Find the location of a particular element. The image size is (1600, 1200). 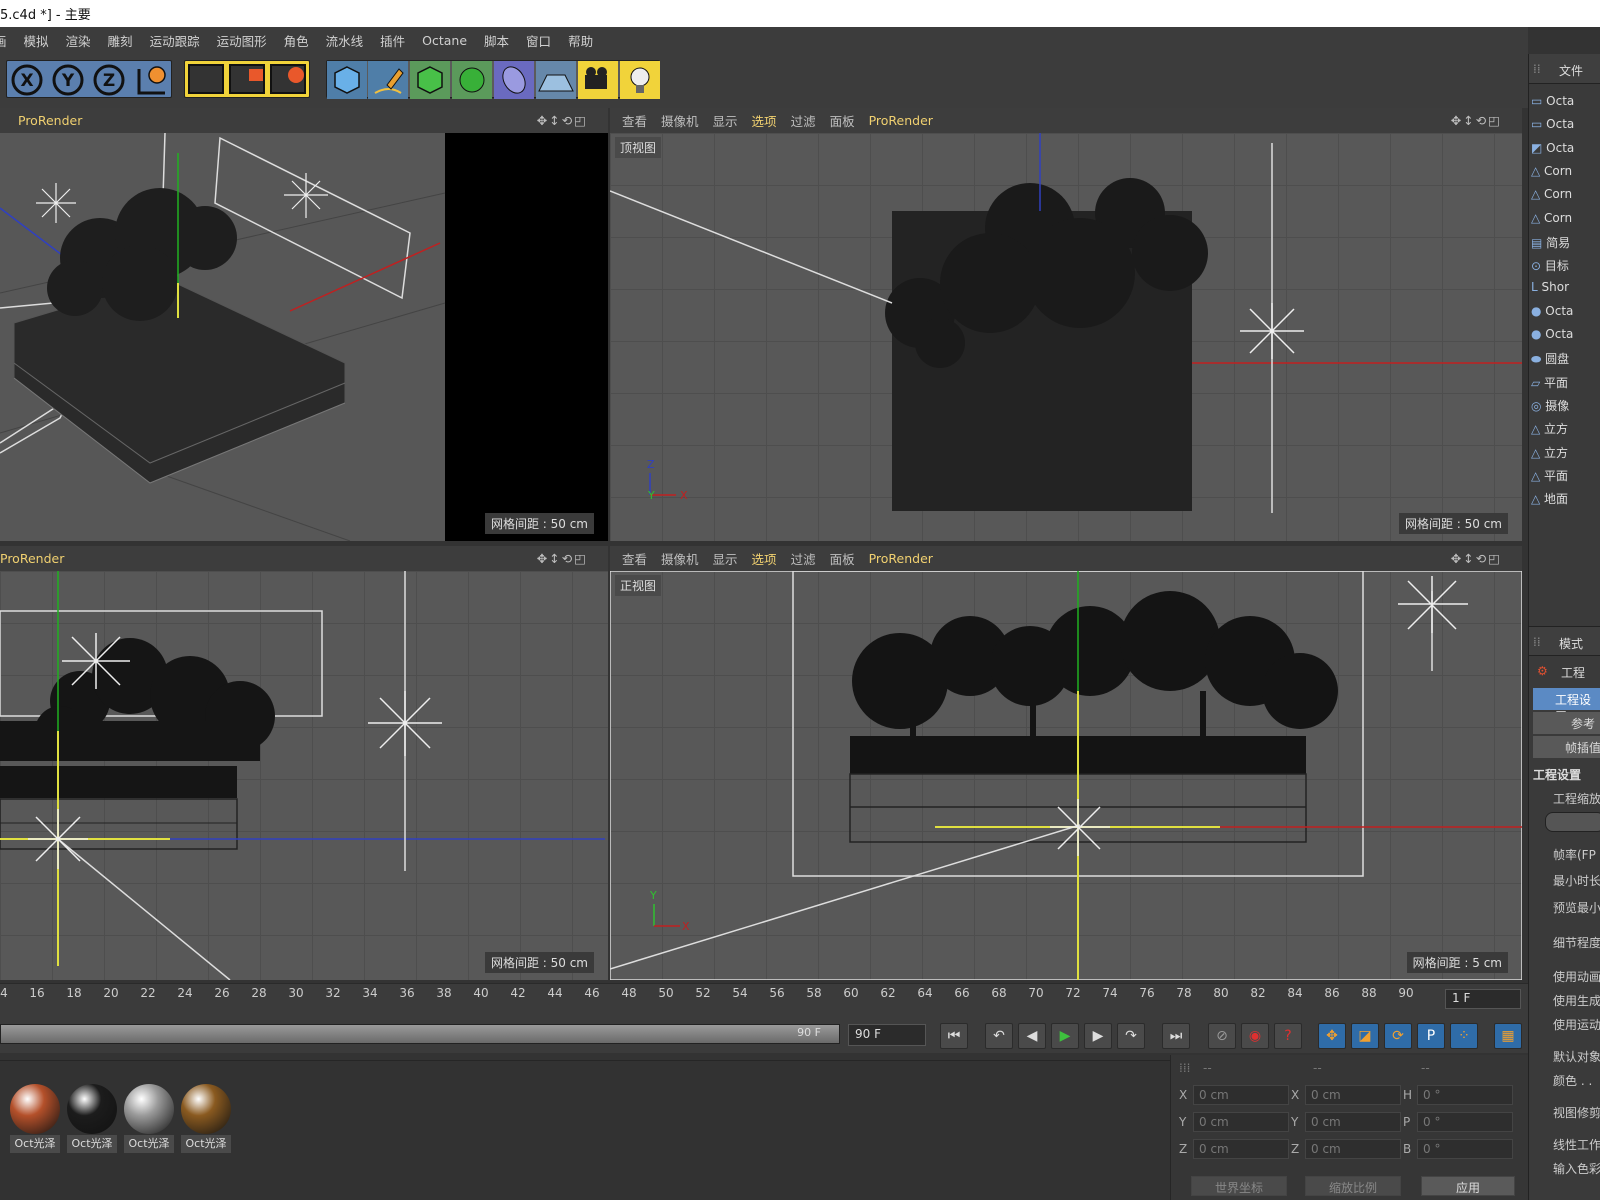

camera-menu: 摄像机 is located at coordinates (680, 120).